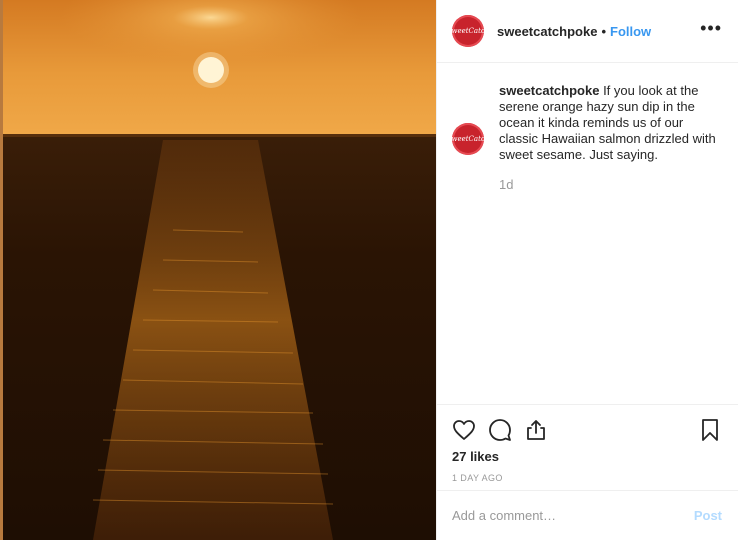 The height and width of the screenshot is (540, 738). What do you see at coordinates (569, 515) in the screenshot?
I see `comment-input` at bounding box center [569, 515].